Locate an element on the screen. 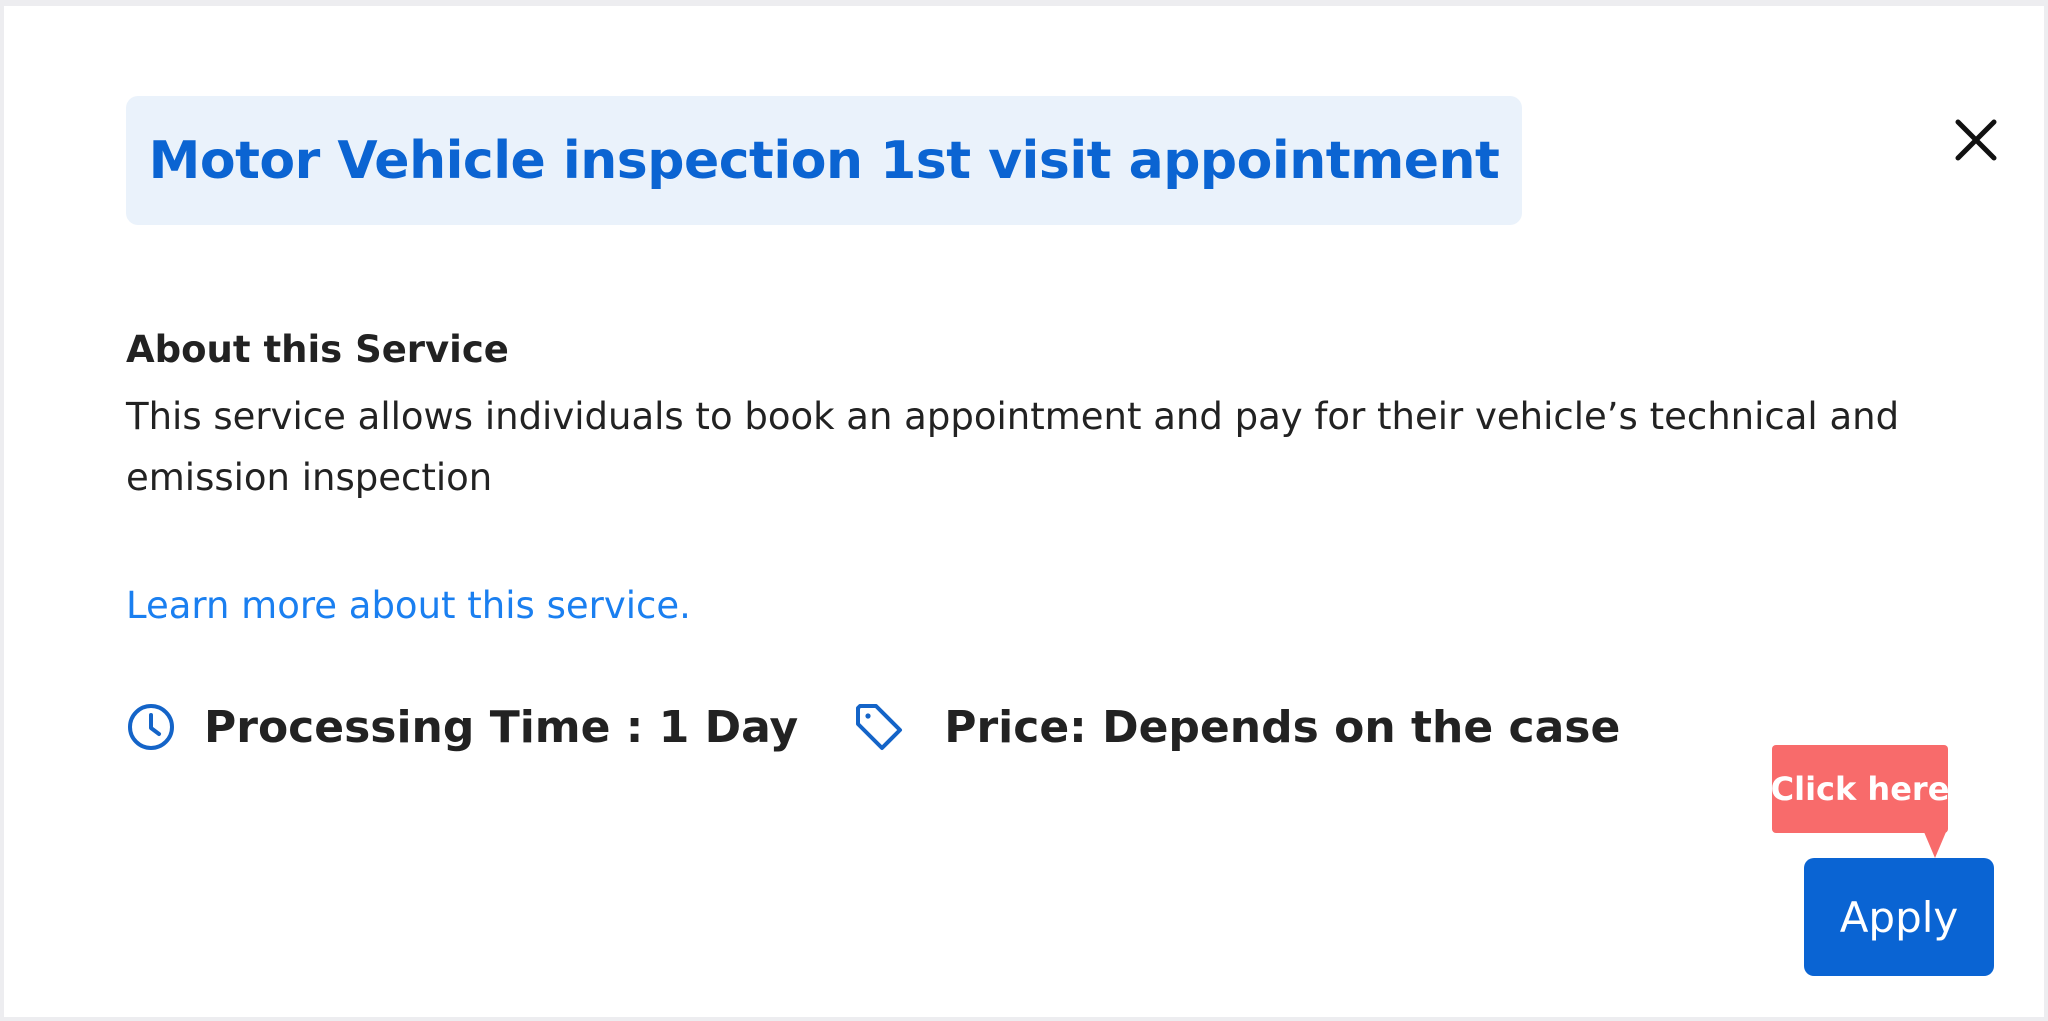 This screenshot has height=1021, width=2048. learn-more-link: Learn more about this service. is located at coordinates (408, 605).